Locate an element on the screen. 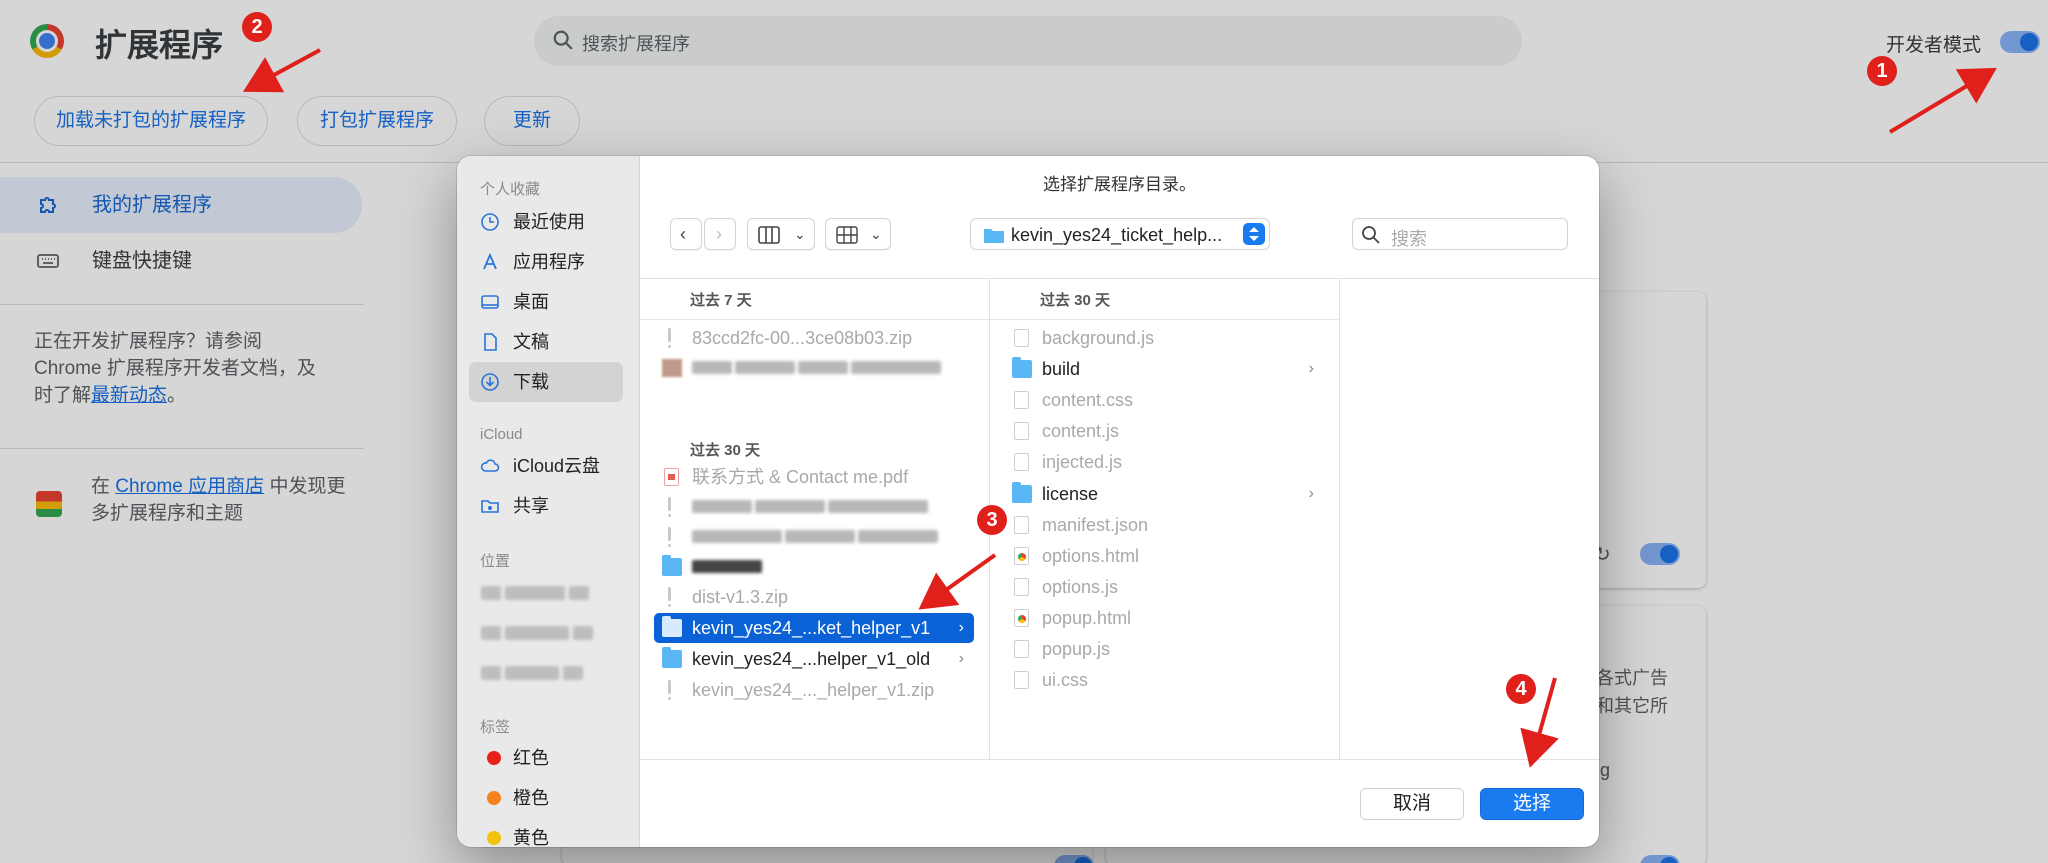 This screenshot has height=863, width=2048. annotation-badge: 4 is located at coordinates (1521, 689).